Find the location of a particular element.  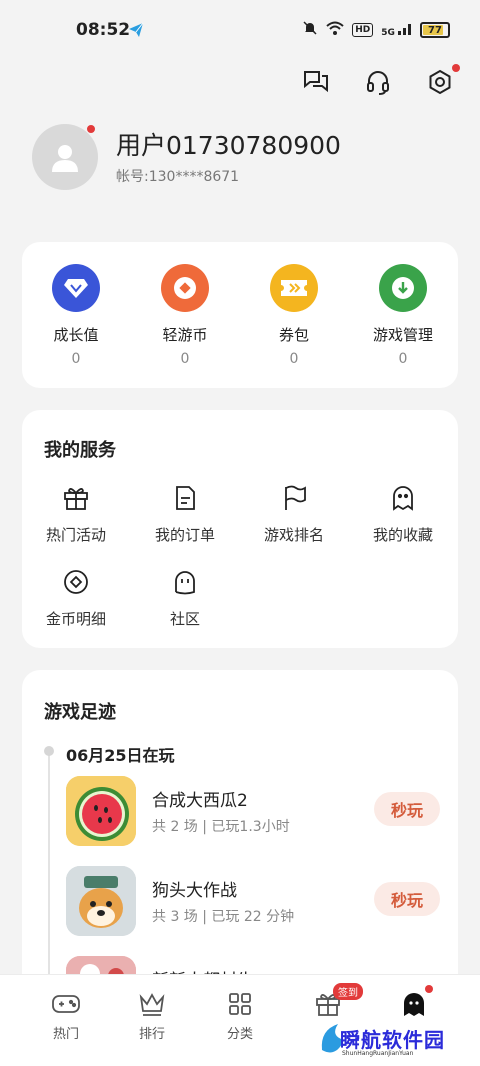

grid-icon is located at coordinates (240, 1004).